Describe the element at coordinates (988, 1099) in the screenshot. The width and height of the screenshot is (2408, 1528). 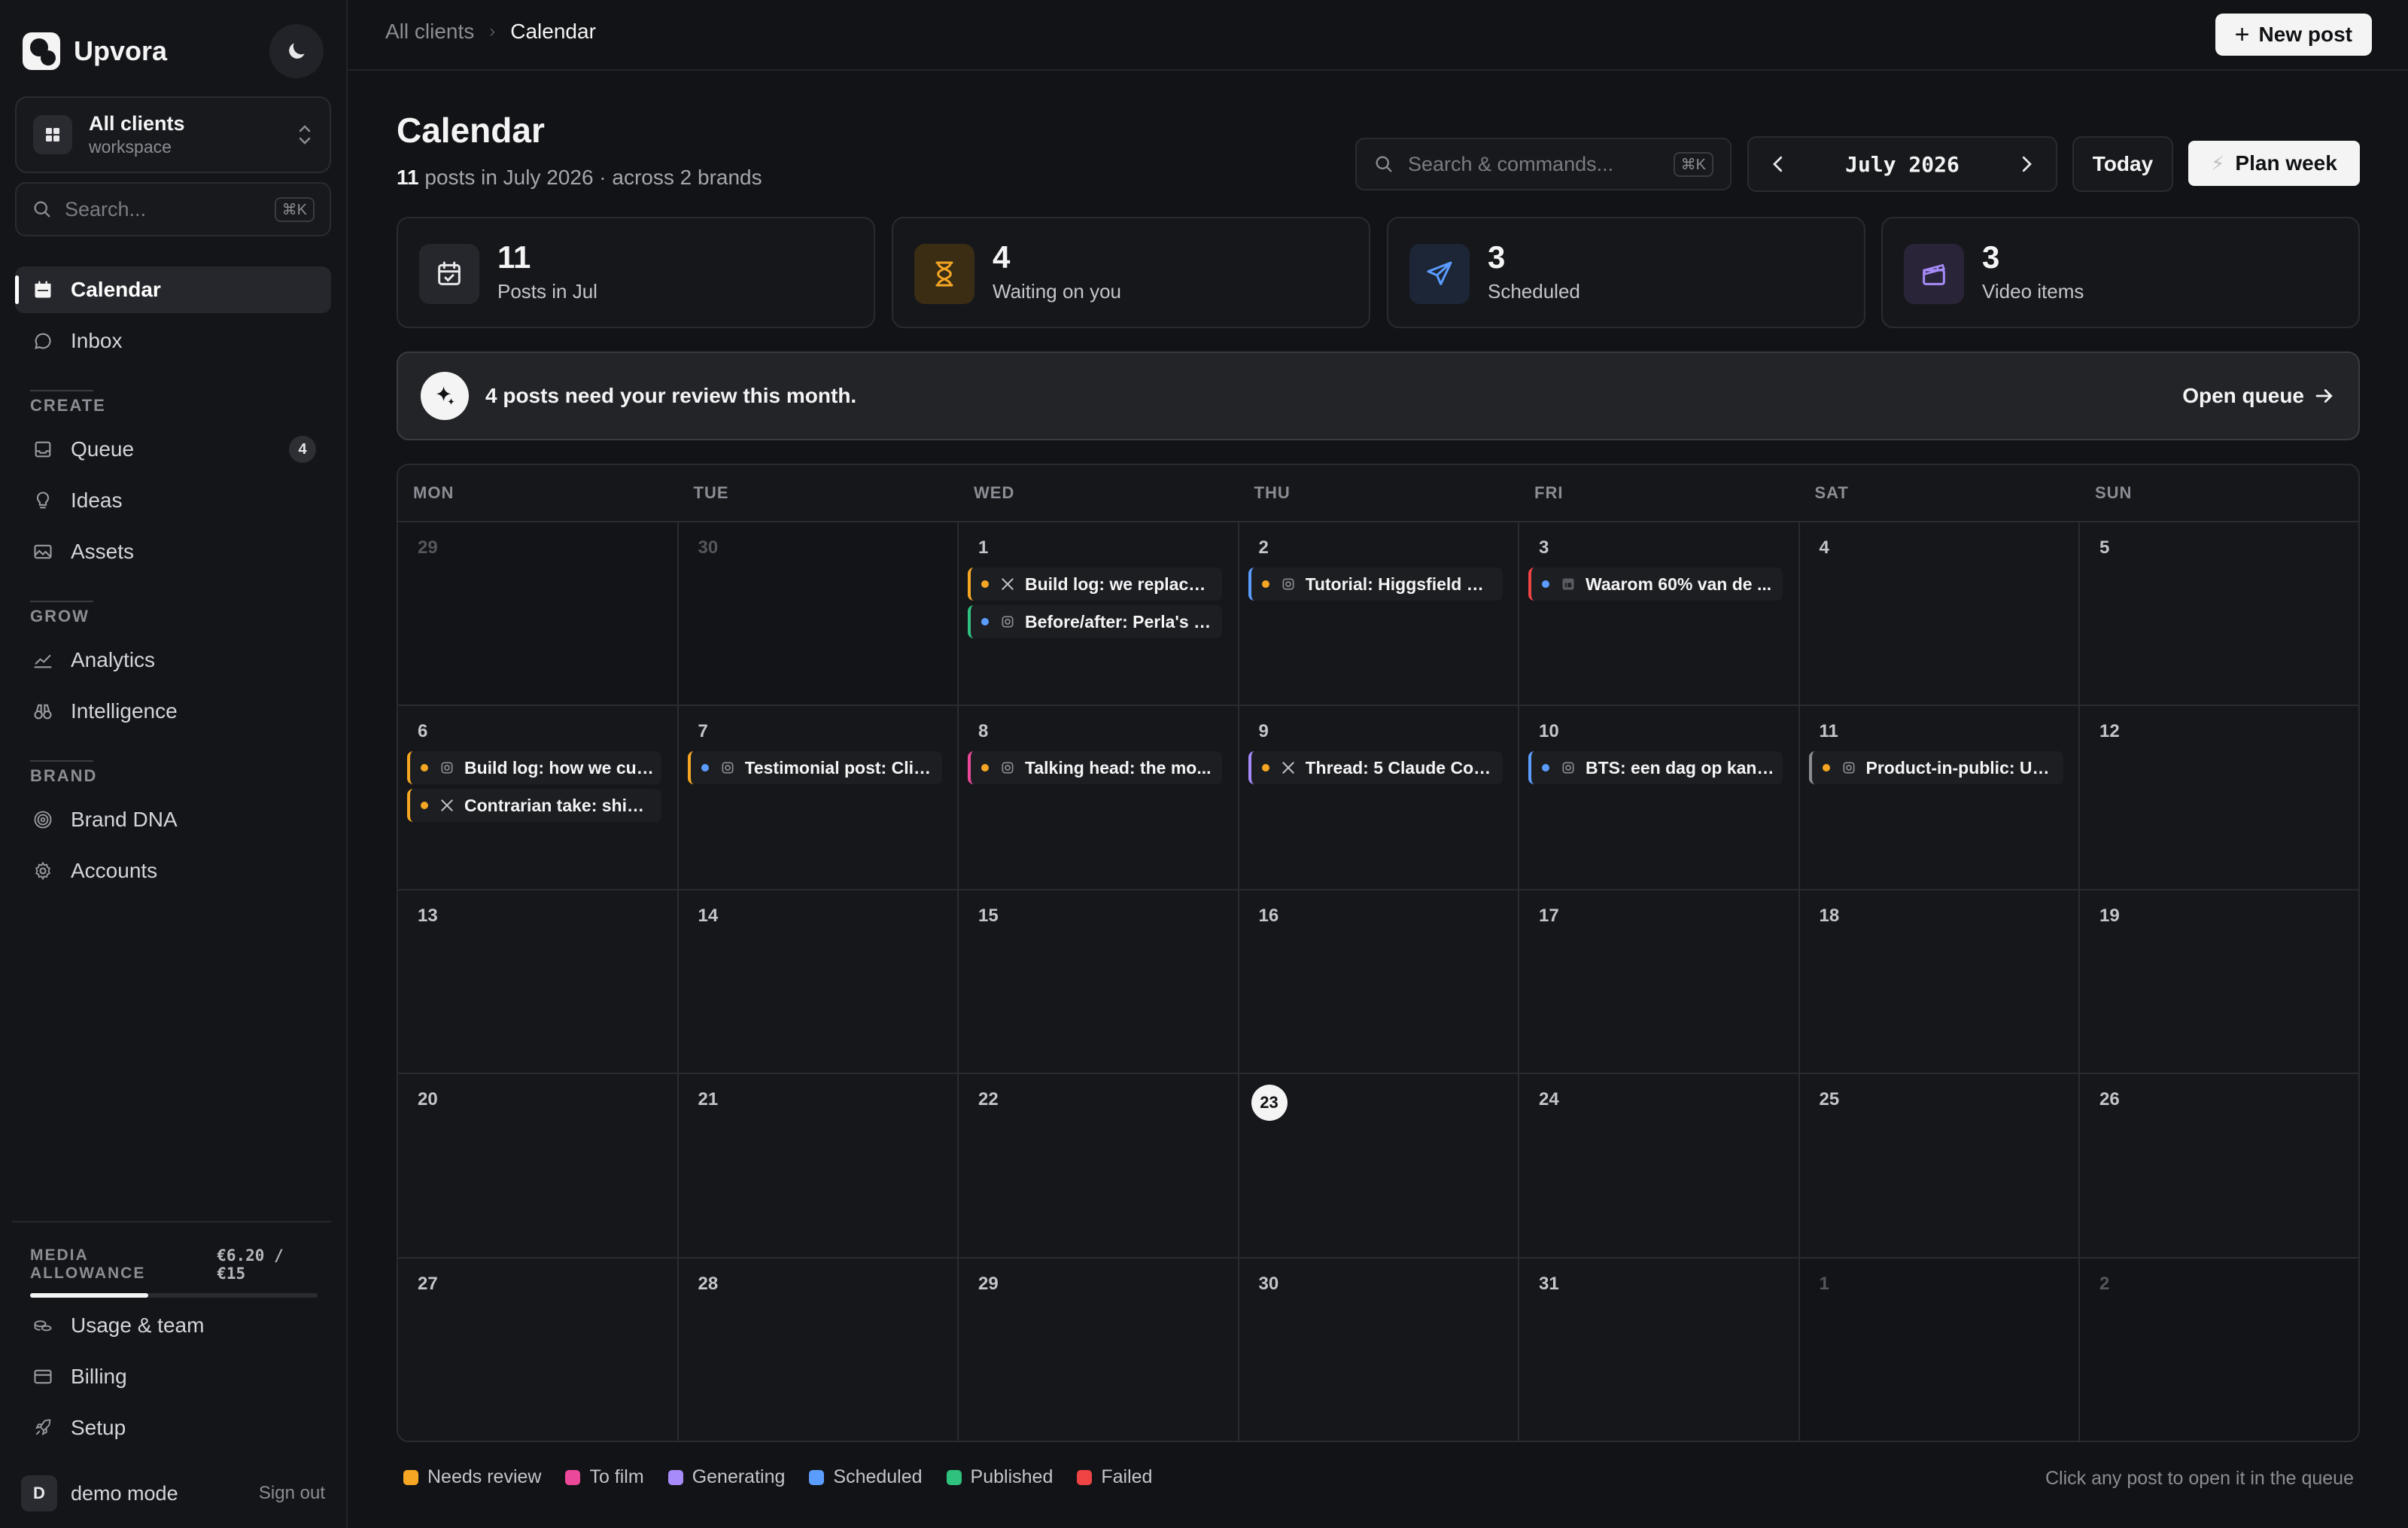
I see `day-number: 22` at that location.